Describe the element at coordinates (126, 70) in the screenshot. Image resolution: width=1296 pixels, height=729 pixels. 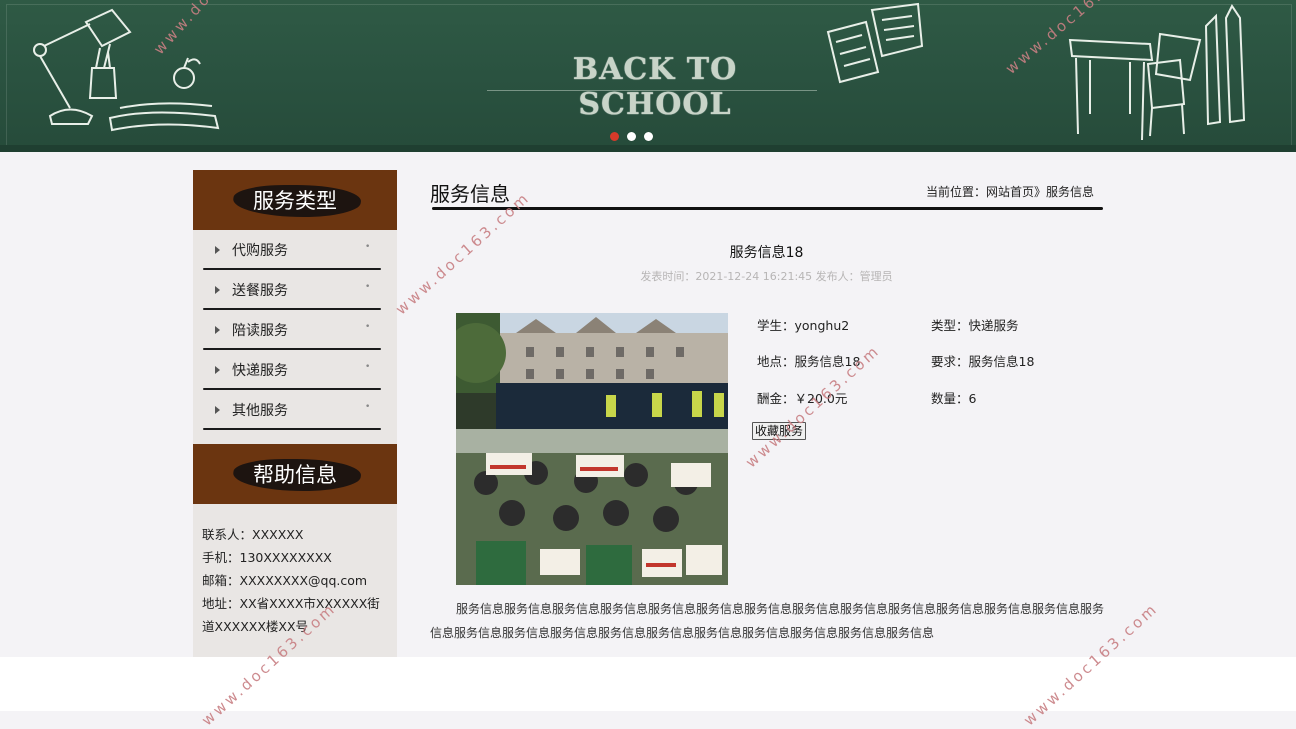
I see `lamp-books-illustration` at that location.